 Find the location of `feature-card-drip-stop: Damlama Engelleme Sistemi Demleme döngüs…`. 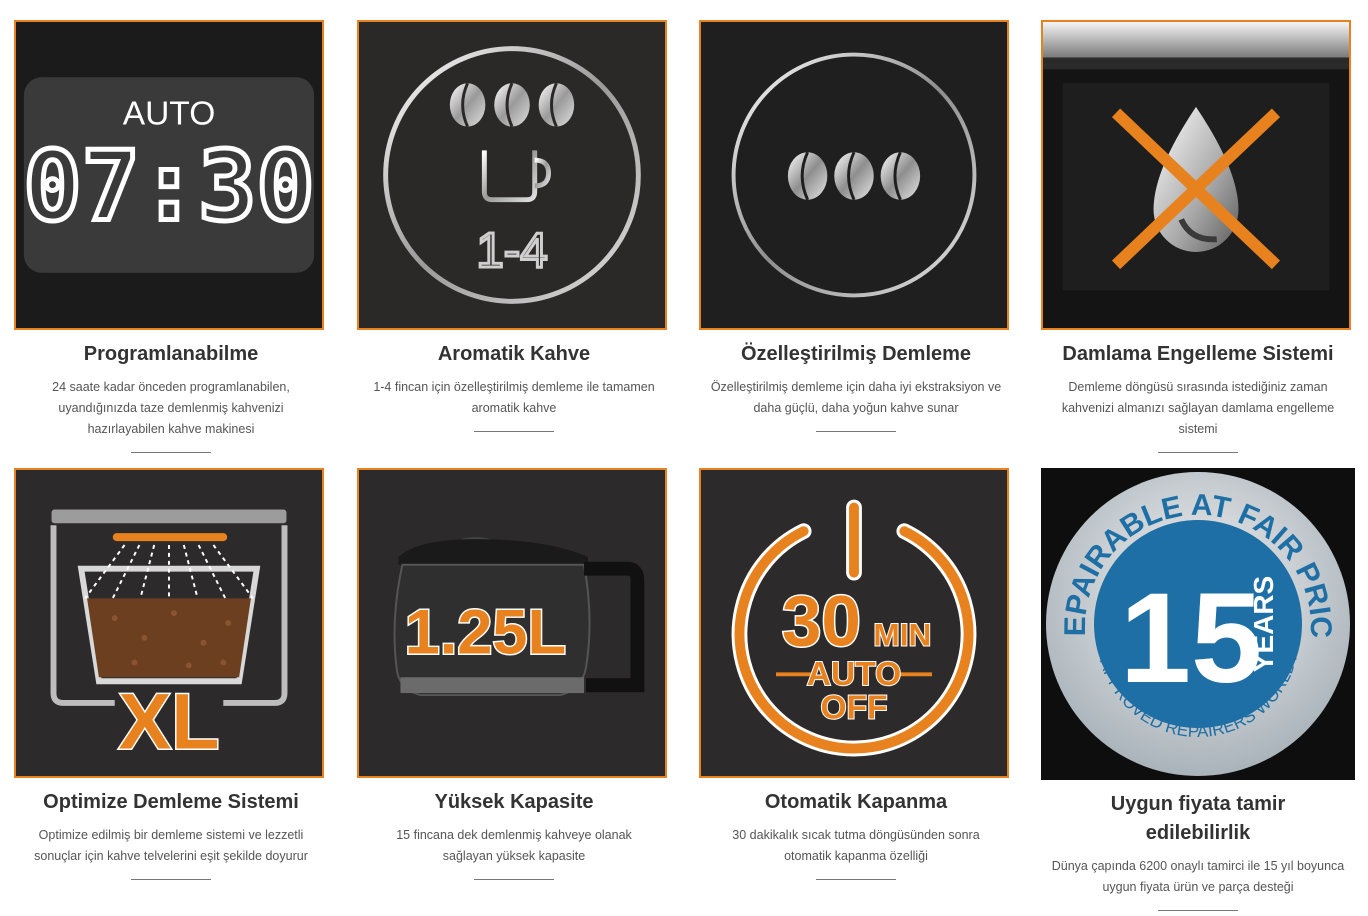

feature-card-drip-stop: Damlama Engelleme Sistemi Demleme döngüs… is located at coordinates (1198, 236).